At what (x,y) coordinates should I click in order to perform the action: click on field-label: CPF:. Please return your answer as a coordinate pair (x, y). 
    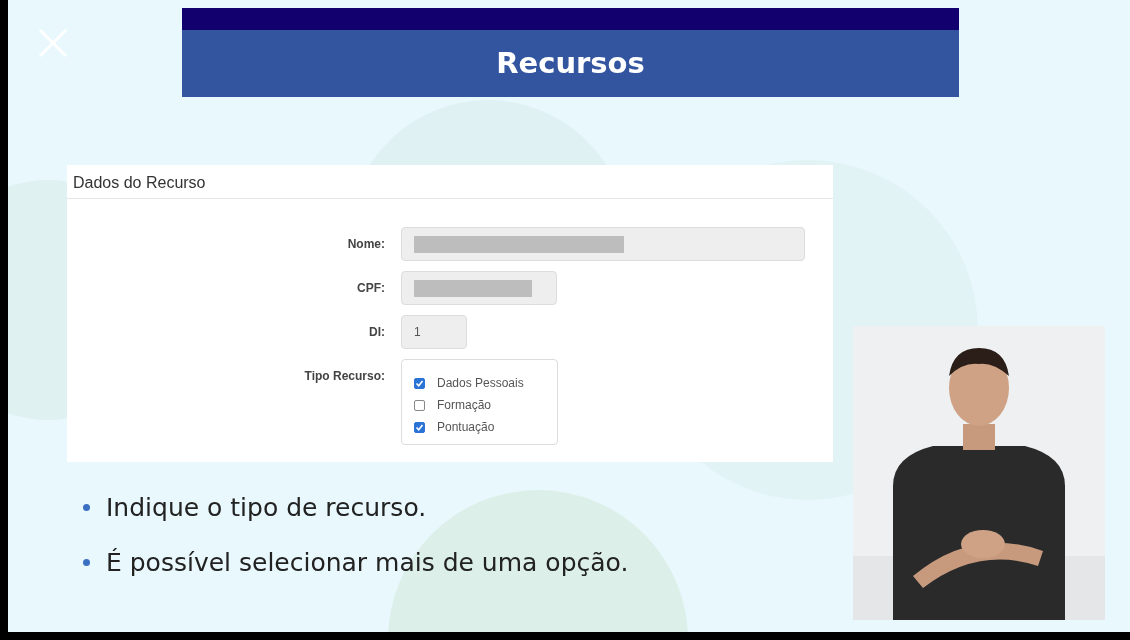
    Looking at the image, I should click on (371, 288).